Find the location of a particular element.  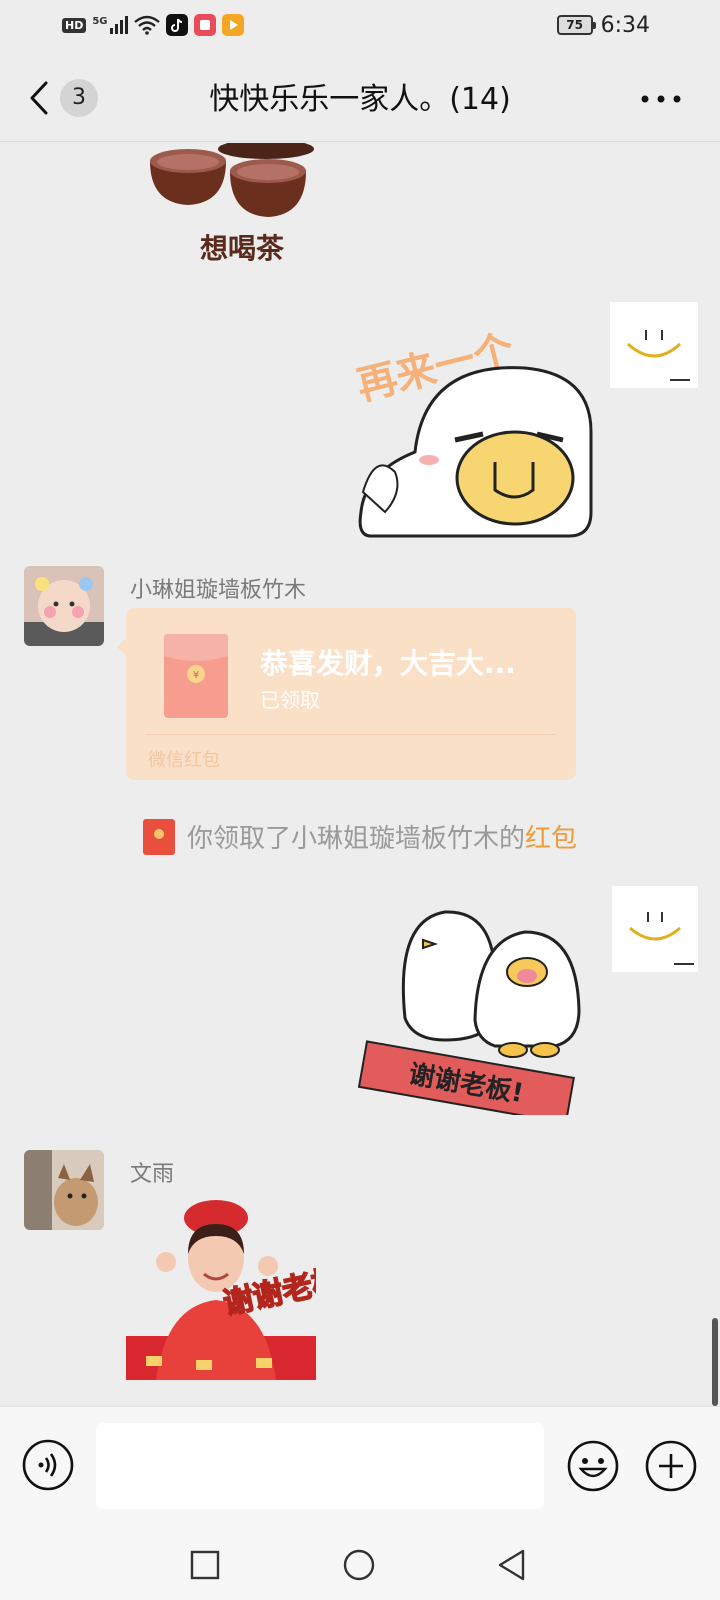

back-arrow-icon is located at coordinates (39, 98).